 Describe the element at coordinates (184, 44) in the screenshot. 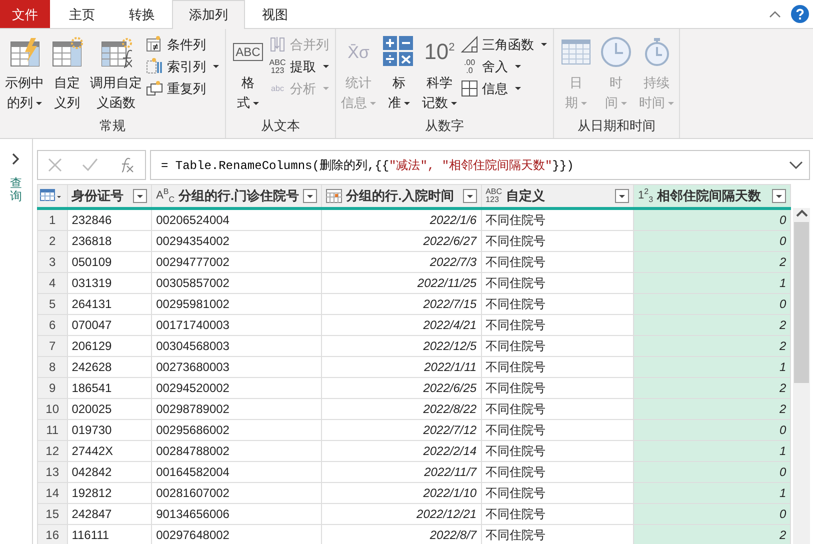

I see `ribbon-button: 条件列` at that location.